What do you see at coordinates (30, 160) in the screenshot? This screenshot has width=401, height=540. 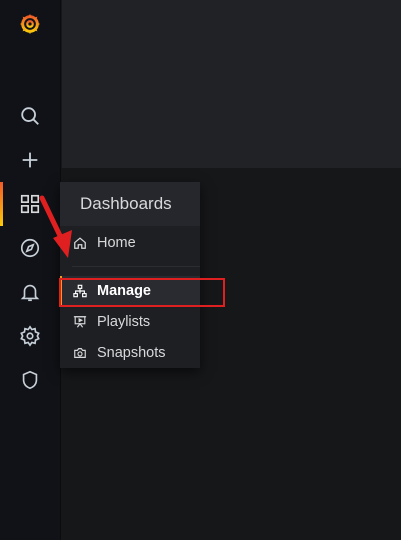 I see `plus-icon` at bounding box center [30, 160].